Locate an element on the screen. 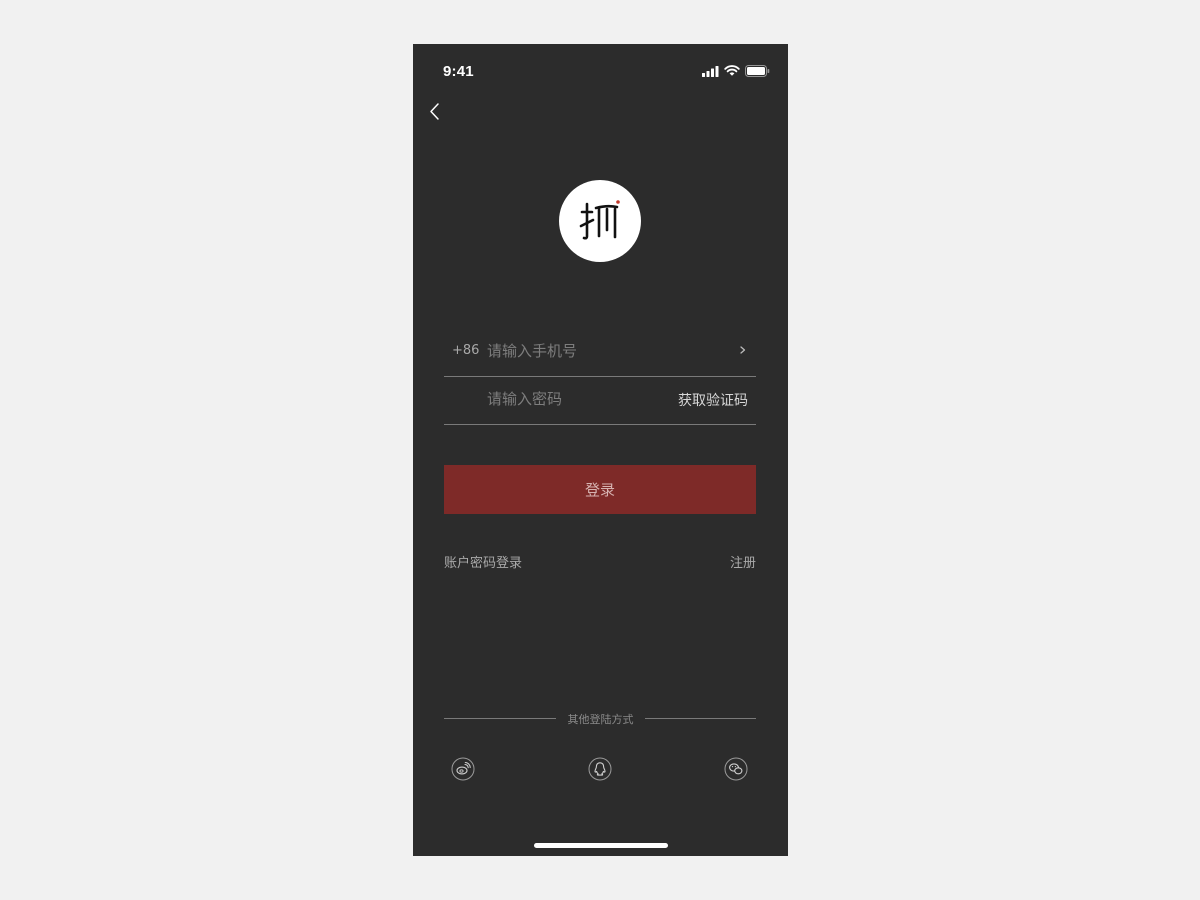 The height and width of the screenshot is (900, 1200). back-button is located at coordinates (436, 112).